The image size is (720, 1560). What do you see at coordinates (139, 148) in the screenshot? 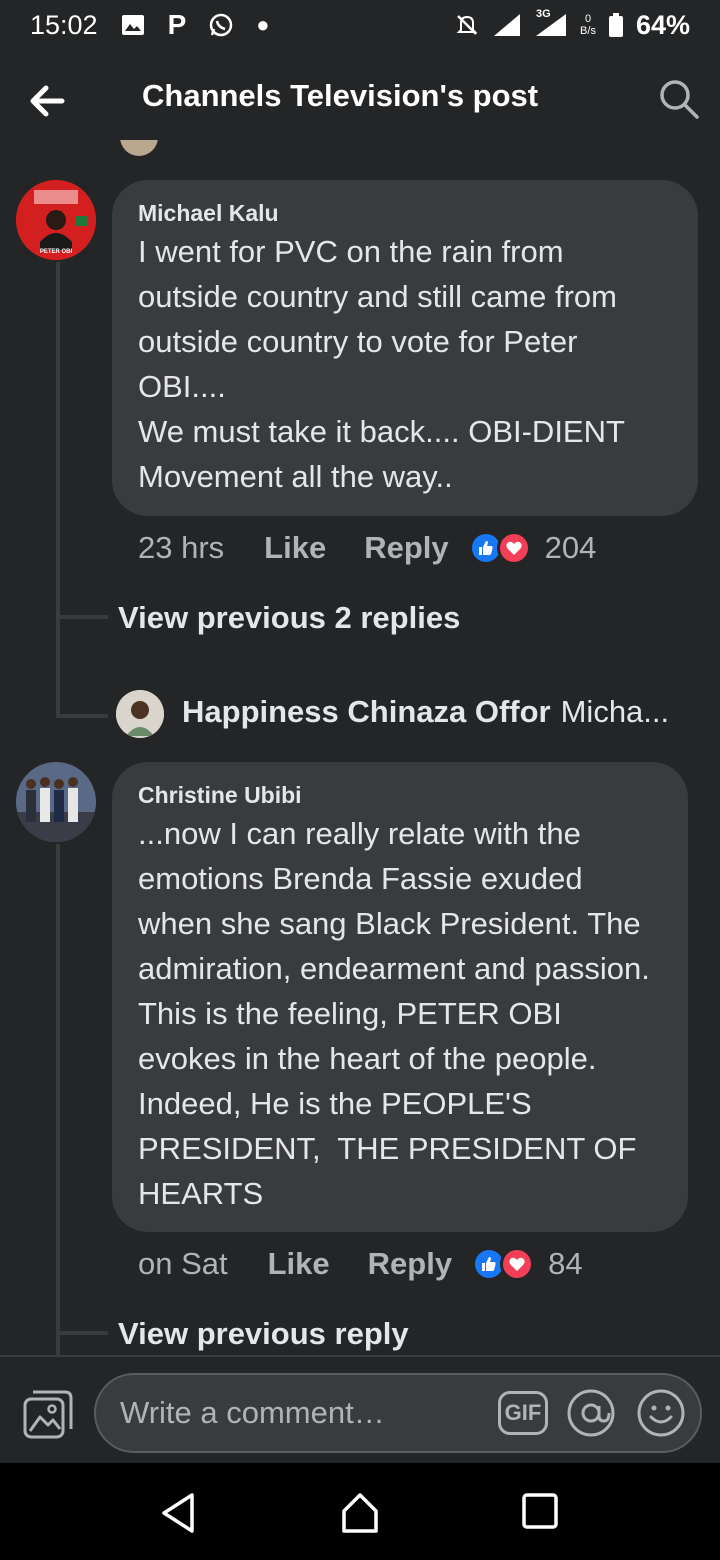
I see `previous-comment-avatar-edge` at bounding box center [139, 148].